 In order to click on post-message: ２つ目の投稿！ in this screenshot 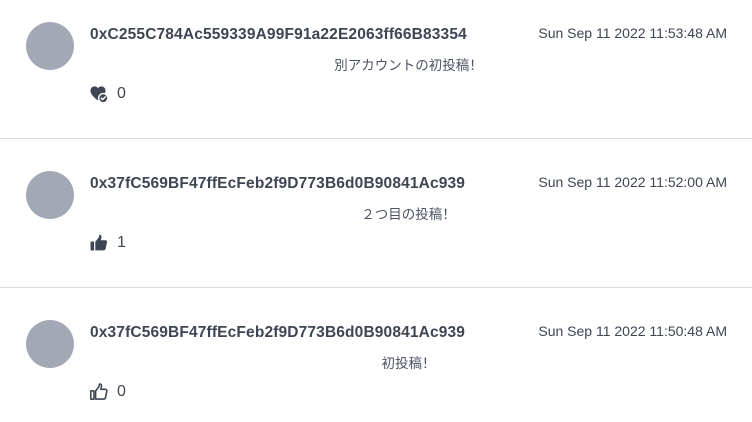, I will do `click(408, 215)`.